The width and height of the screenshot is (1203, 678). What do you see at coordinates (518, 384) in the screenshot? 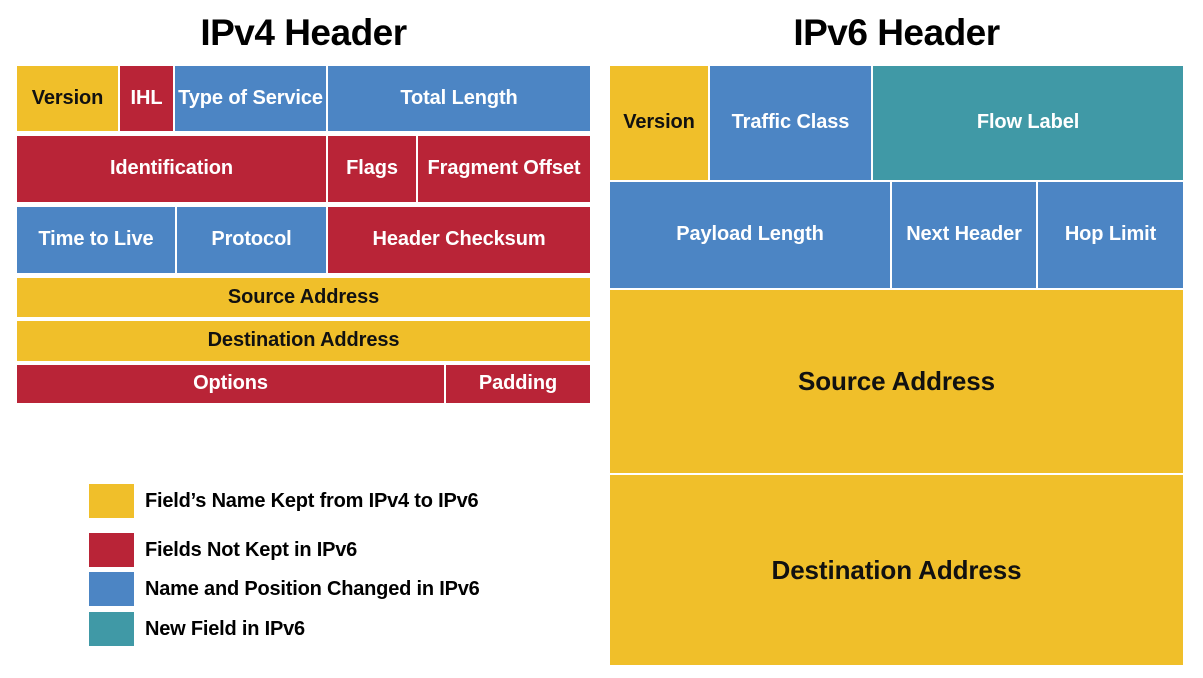
I see `ipv4-field-padding: Padding` at bounding box center [518, 384].